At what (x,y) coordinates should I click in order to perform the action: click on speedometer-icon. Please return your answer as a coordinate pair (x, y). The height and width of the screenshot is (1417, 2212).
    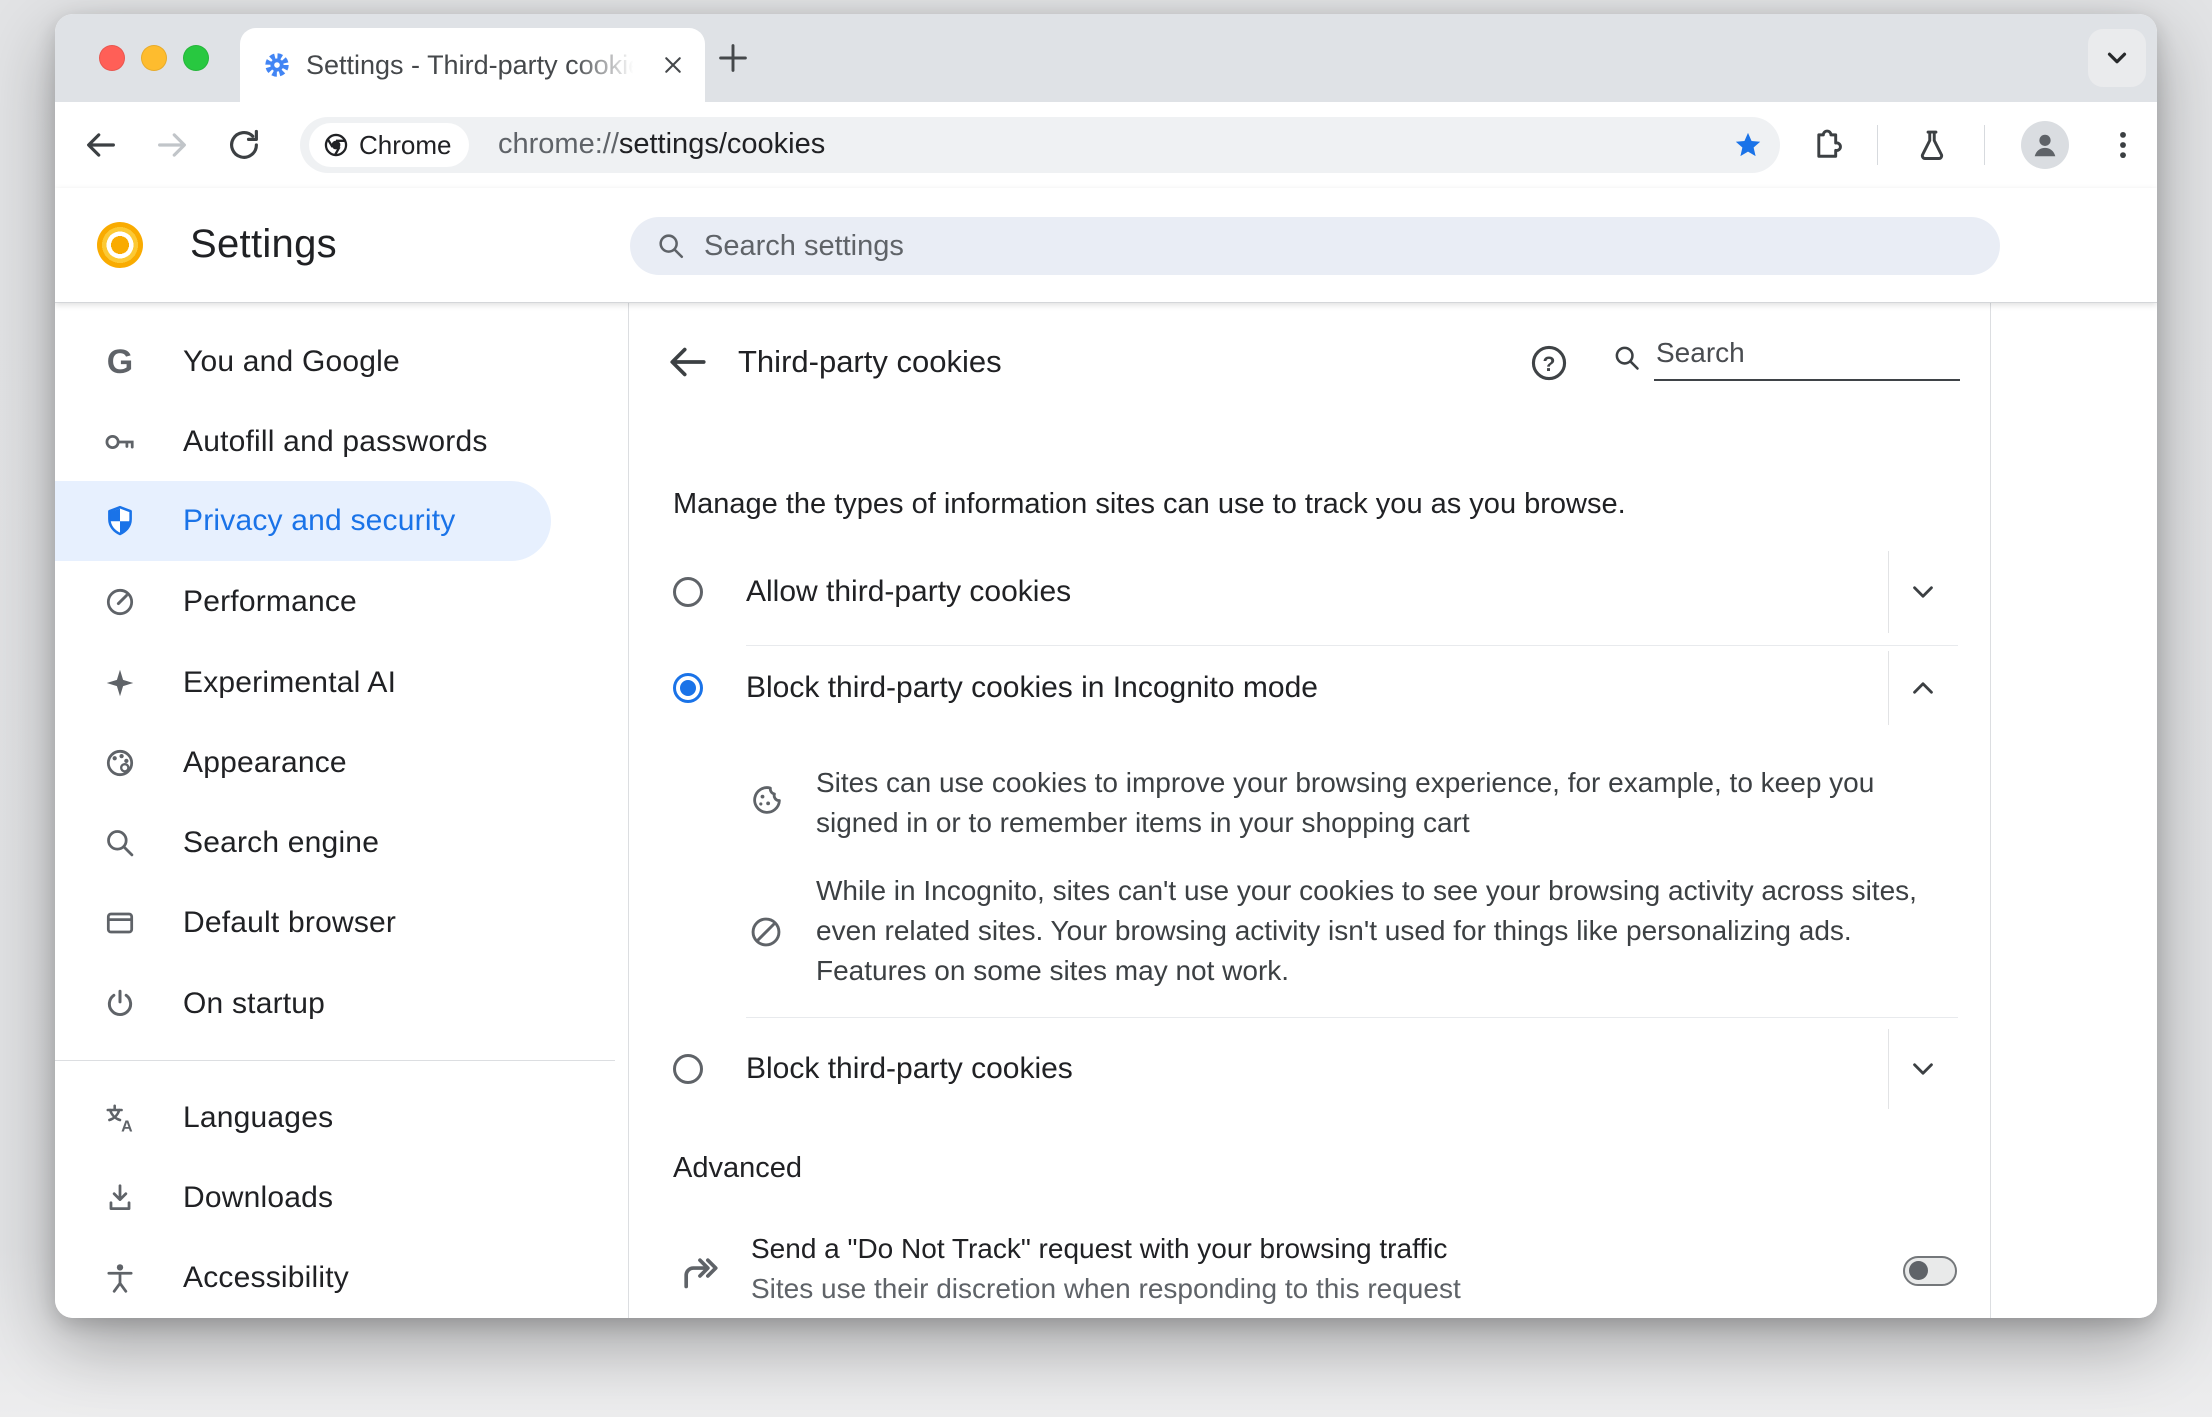
    Looking at the image, I should click on (120, 602).